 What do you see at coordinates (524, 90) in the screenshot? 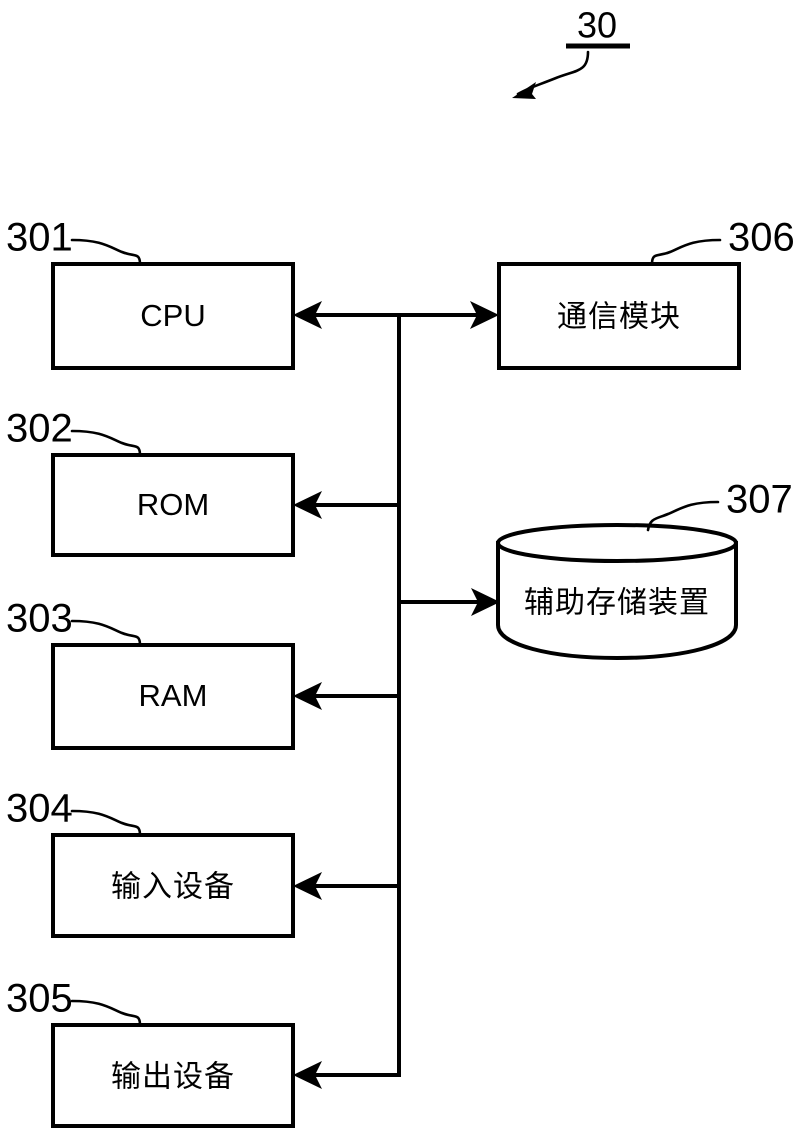
I see `figure-pointer-arrowhead` at bounding box center [524, 90].